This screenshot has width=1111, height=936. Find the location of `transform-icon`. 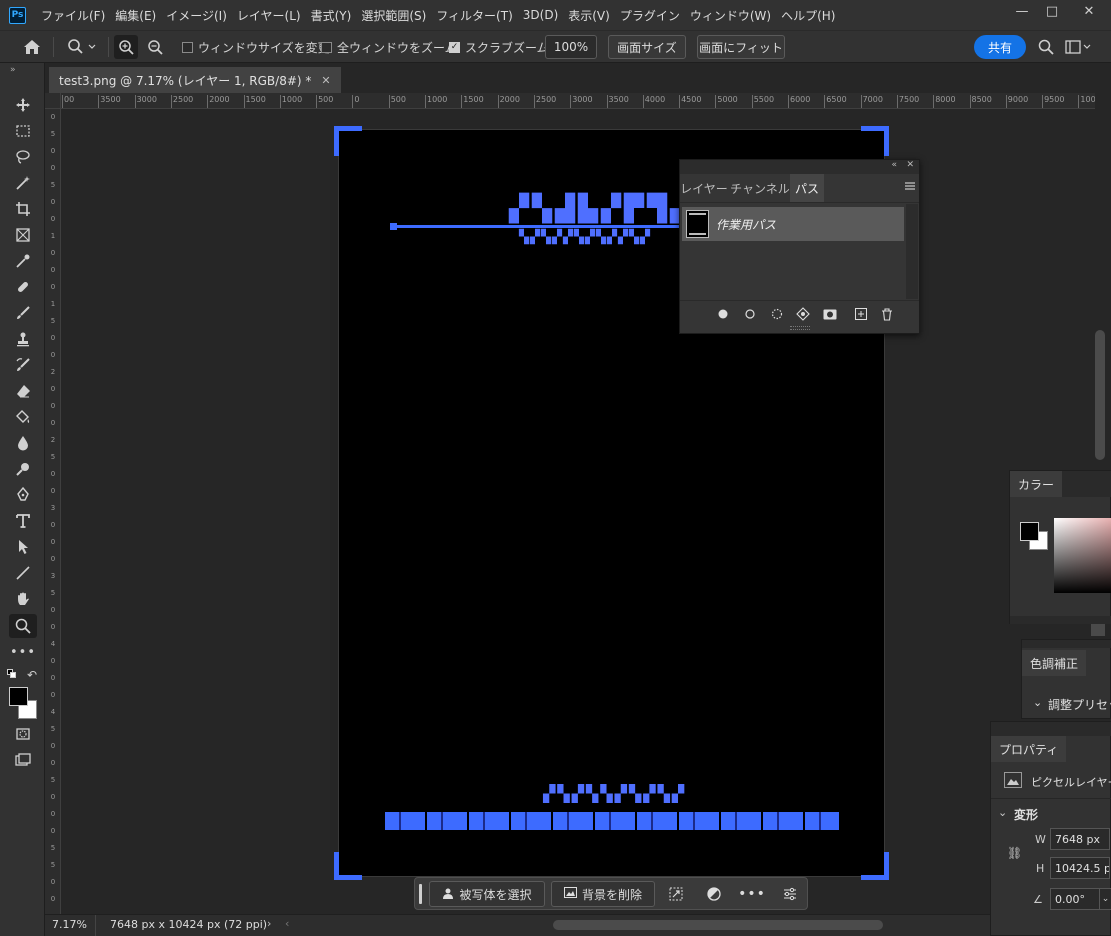

transform-icon is located at coordinates (676, 894).